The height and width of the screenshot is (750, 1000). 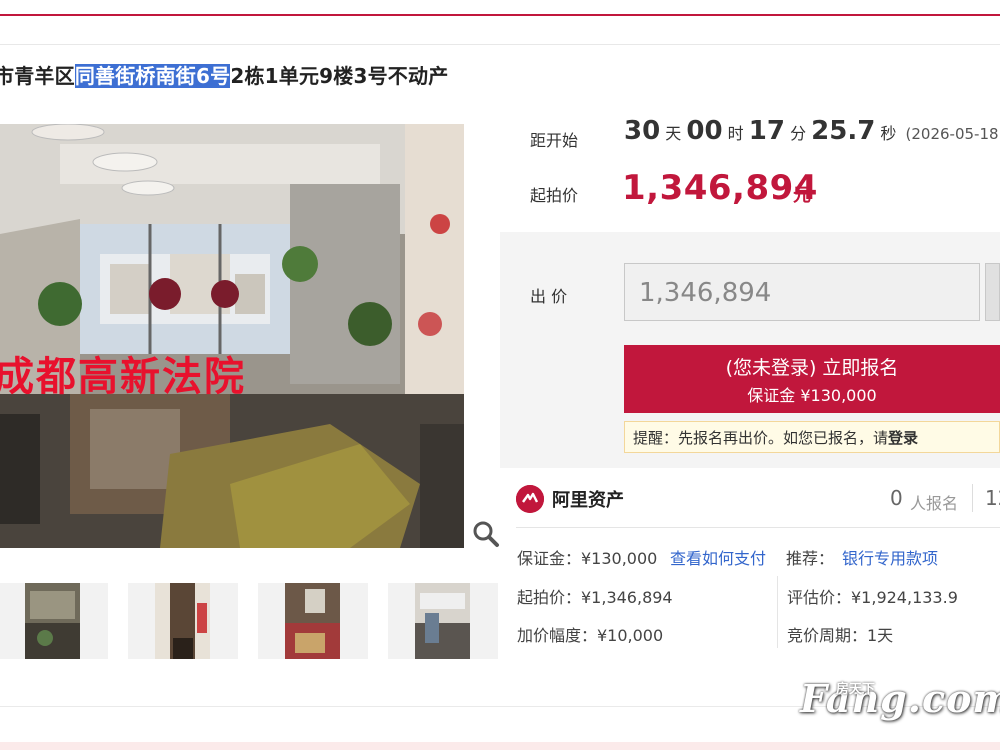 What do you see at coordinates (590, 635) in the screenshot?
I see `increment-info: 加价幅度：¥10,000` at bounding box center [590, 635].